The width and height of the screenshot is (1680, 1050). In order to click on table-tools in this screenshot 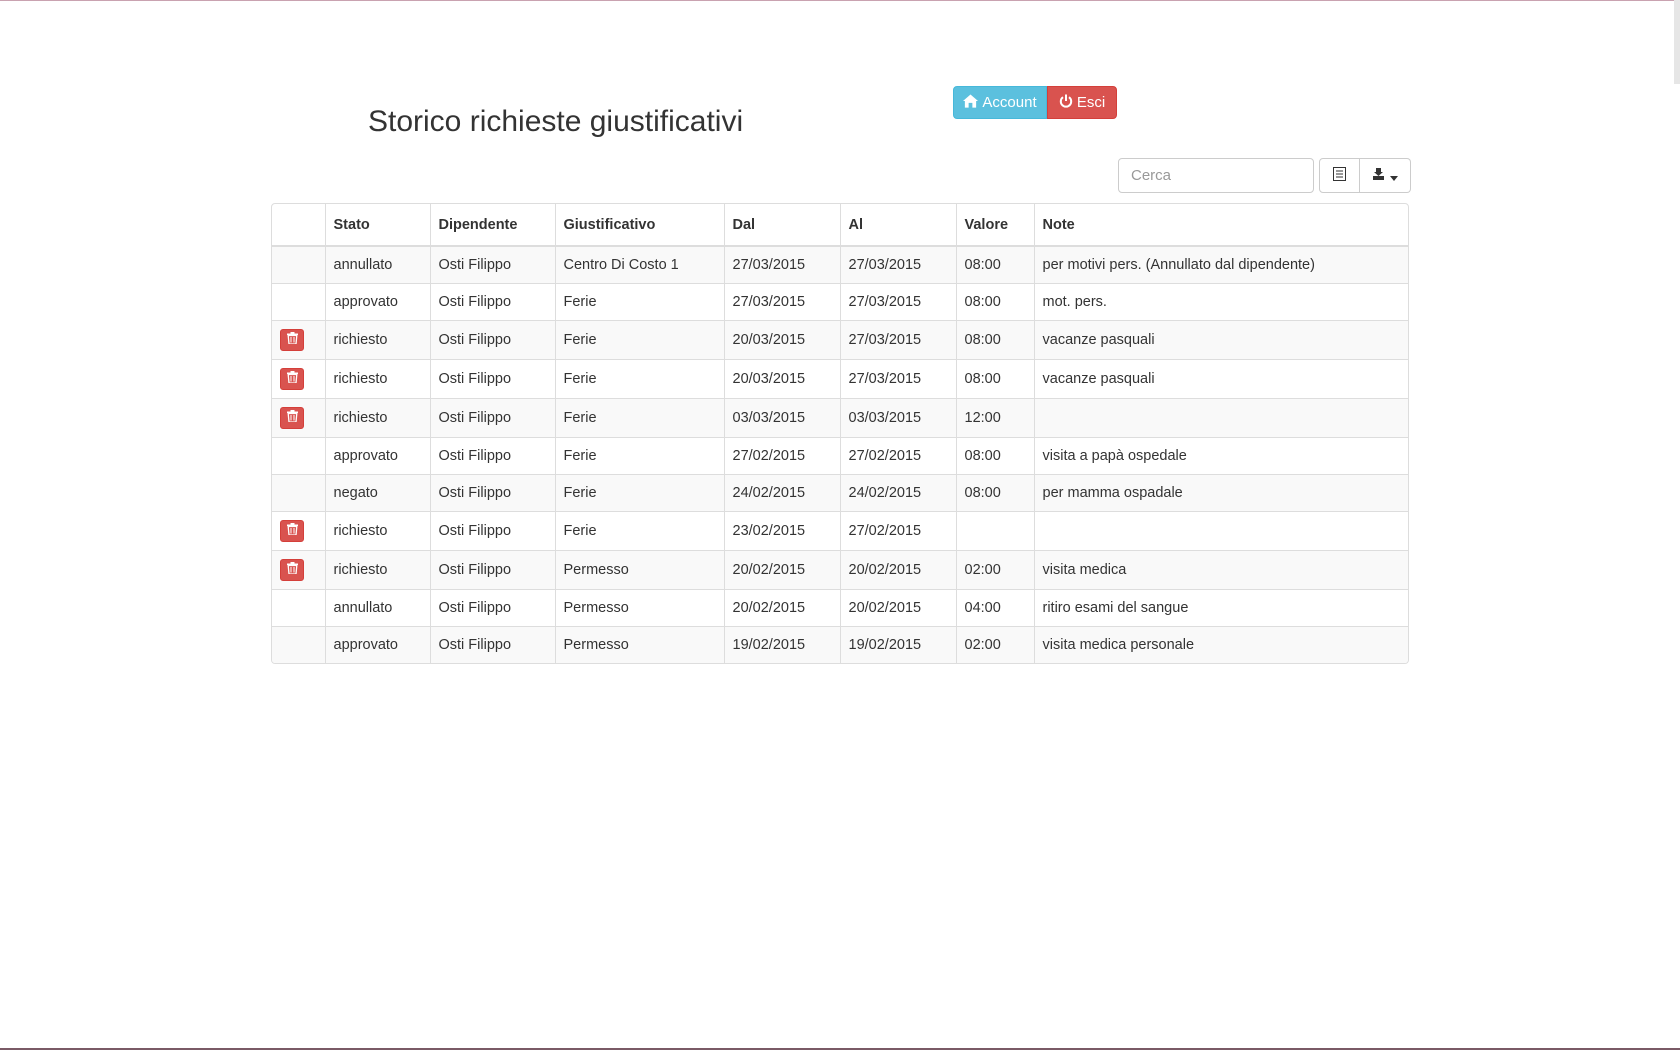, I will do `click(1365, 175)`.